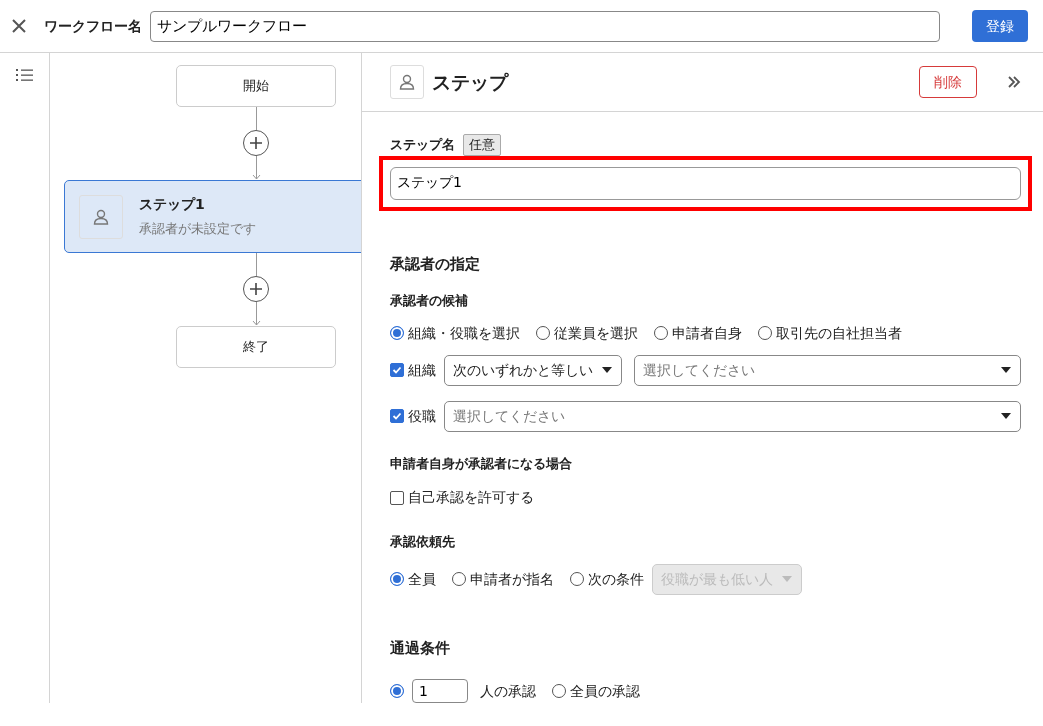  What do you see at coordinates (512, 579) in the screenshot?
I see `option-label: 申請者が指名` at bounding box center [512, 579].